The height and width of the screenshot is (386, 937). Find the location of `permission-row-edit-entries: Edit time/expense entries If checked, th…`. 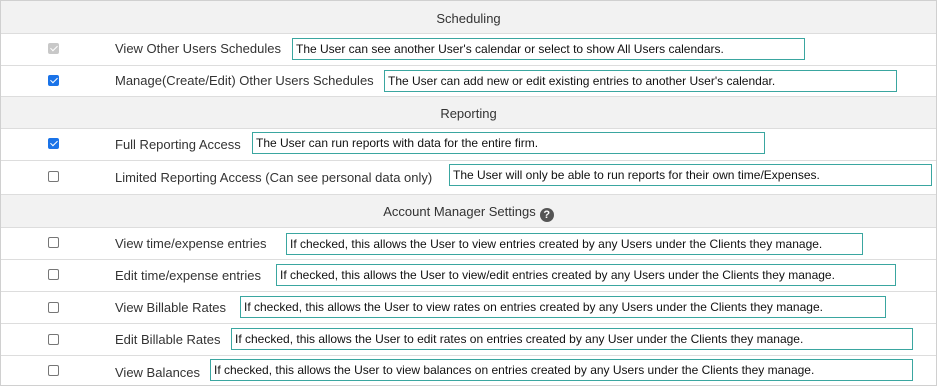

permission-row-edit-entries: Edit time/expense entries If checked, th… is located at coordinates (468, 276).